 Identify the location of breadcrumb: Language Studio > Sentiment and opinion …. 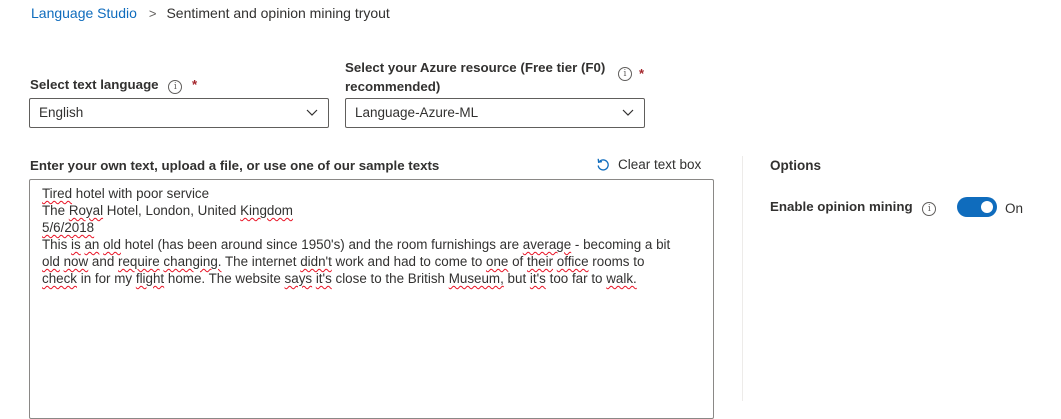
(210, 13).